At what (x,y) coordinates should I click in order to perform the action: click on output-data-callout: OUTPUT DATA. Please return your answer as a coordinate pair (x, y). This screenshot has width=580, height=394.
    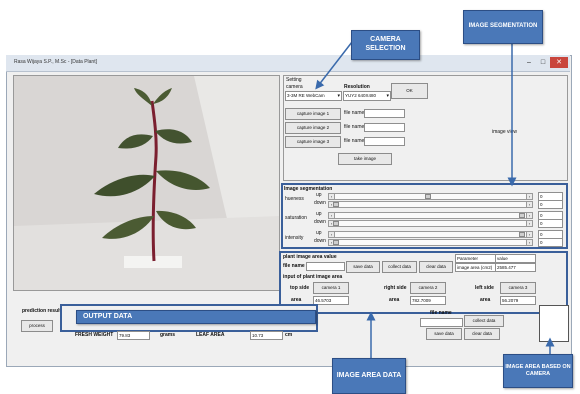
    Looking at the image, I should click on (196, 317).